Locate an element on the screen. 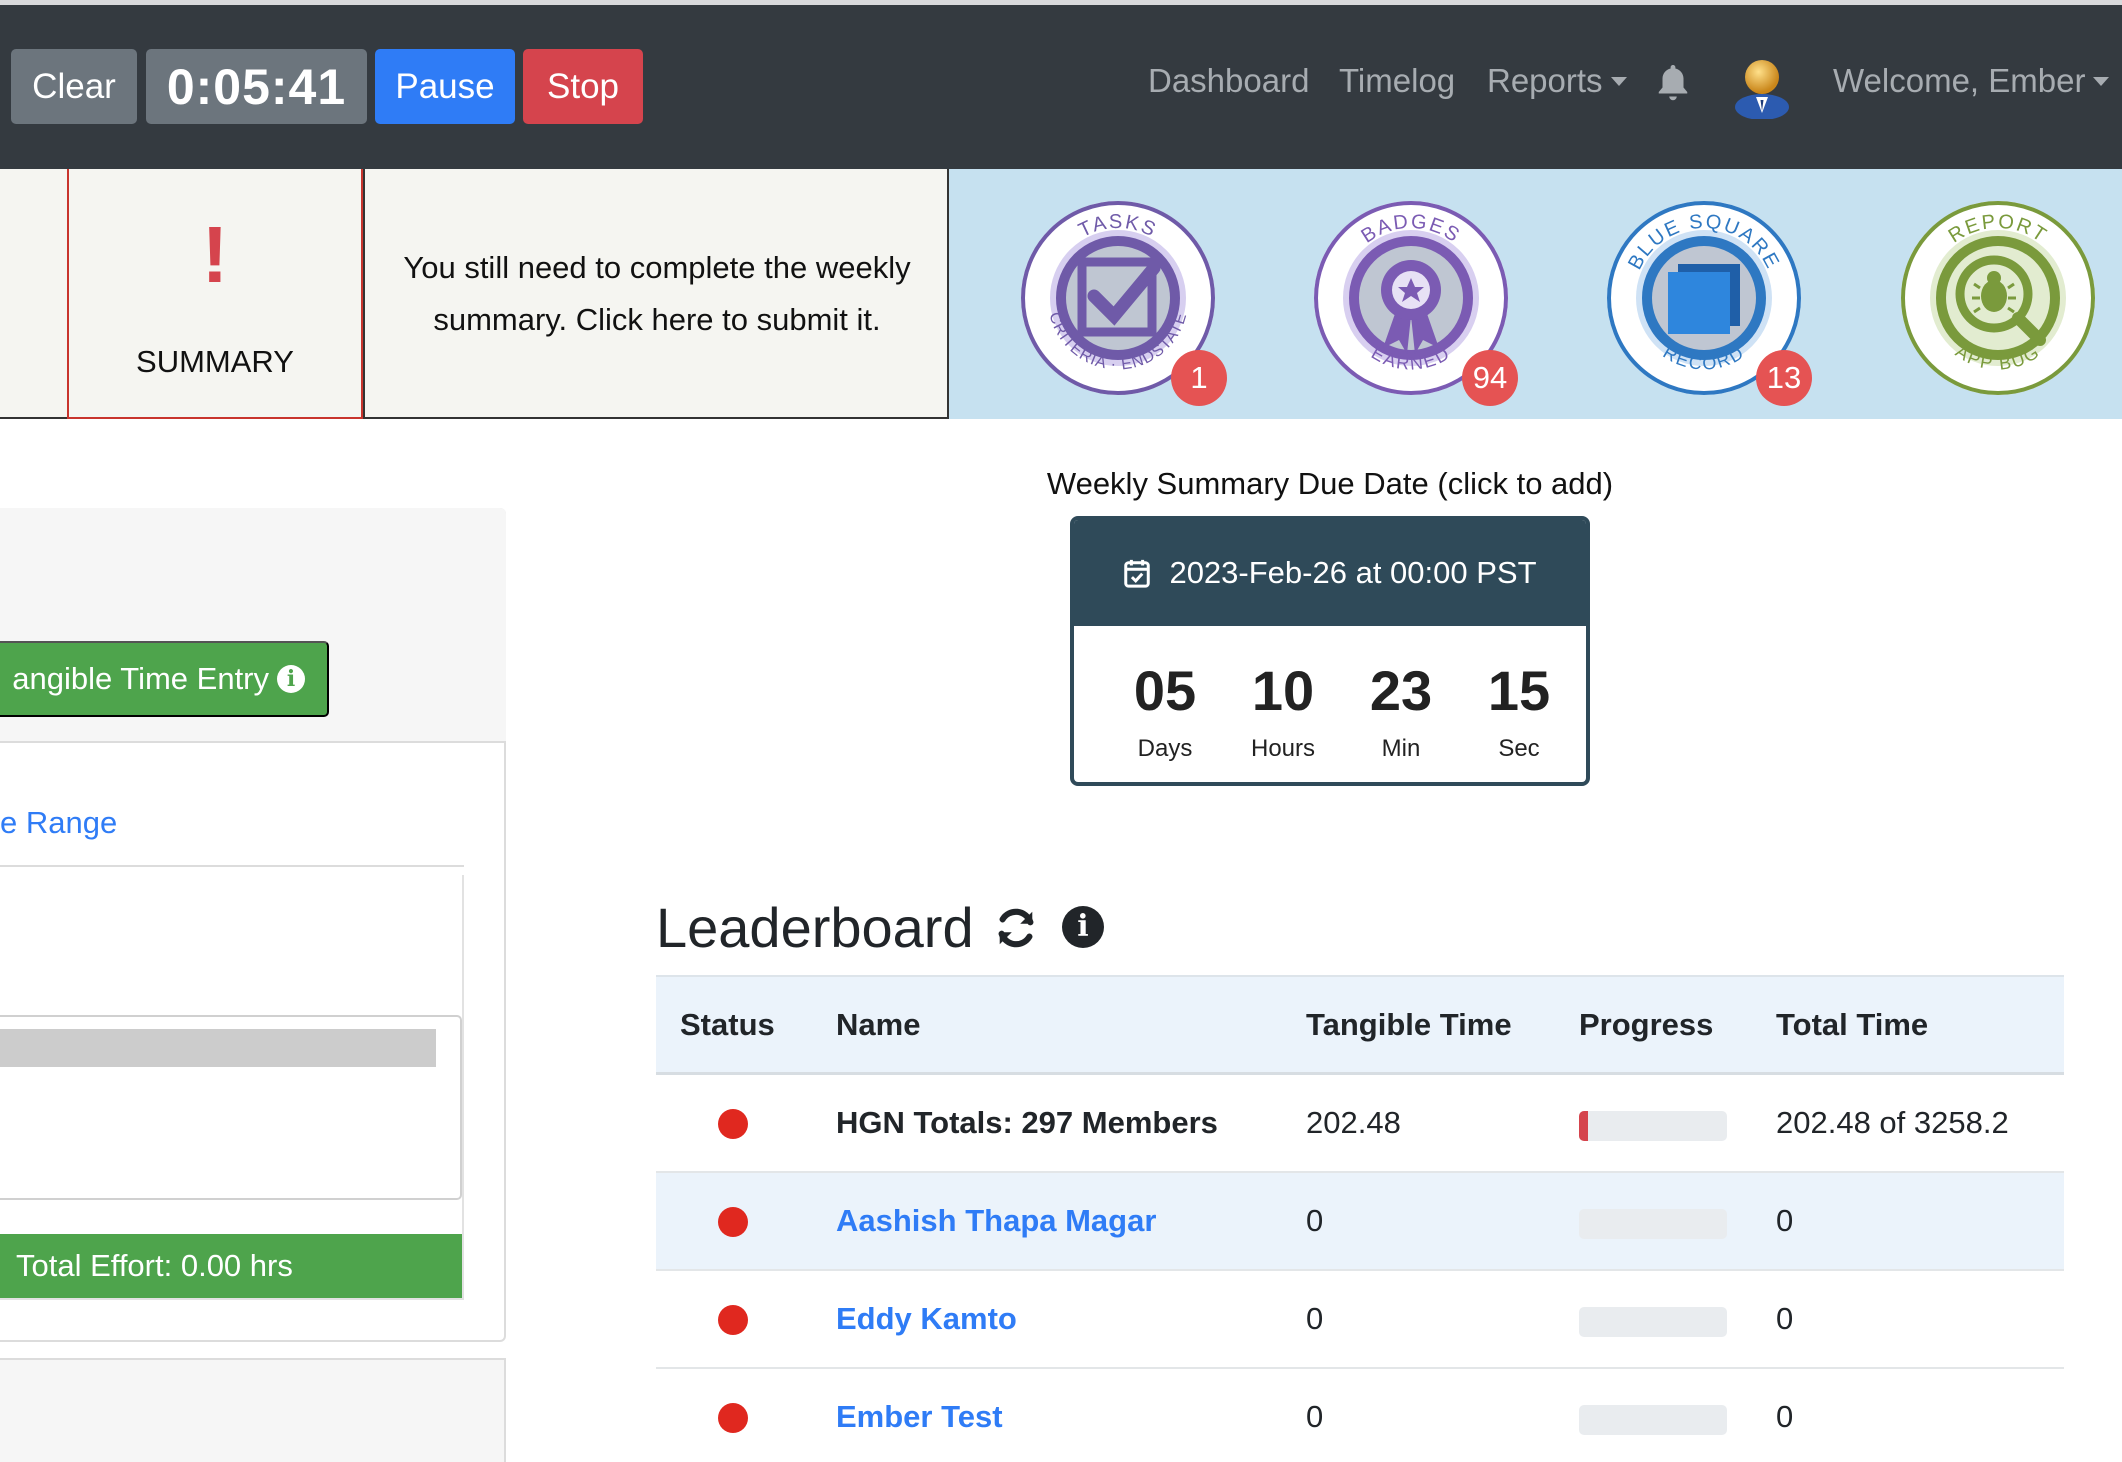  timer-display: 0:05:41 is located at coordinates (256, 86).